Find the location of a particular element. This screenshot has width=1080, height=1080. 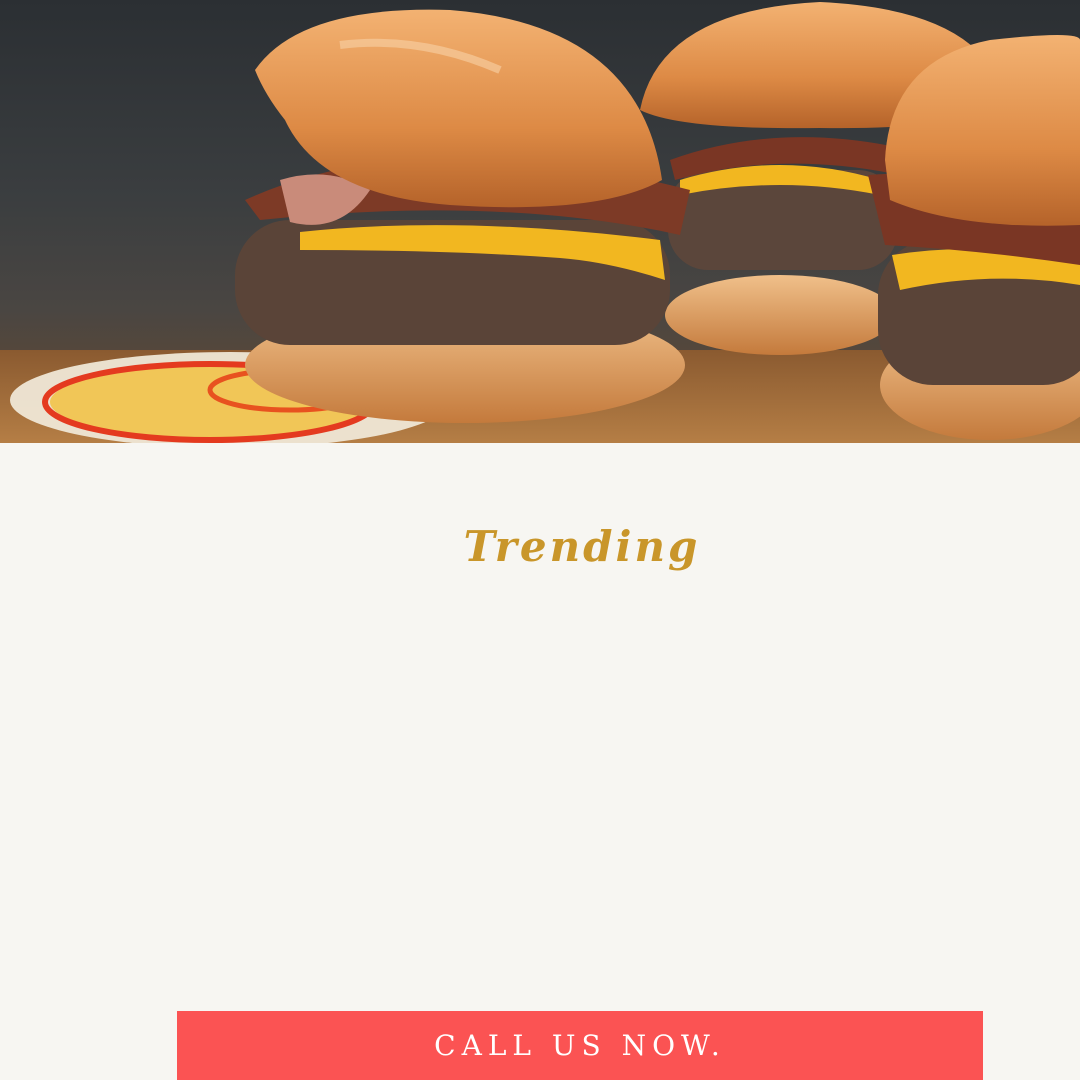

call-us-button: CALL US NOW. is located at coordinates (580, 1045).